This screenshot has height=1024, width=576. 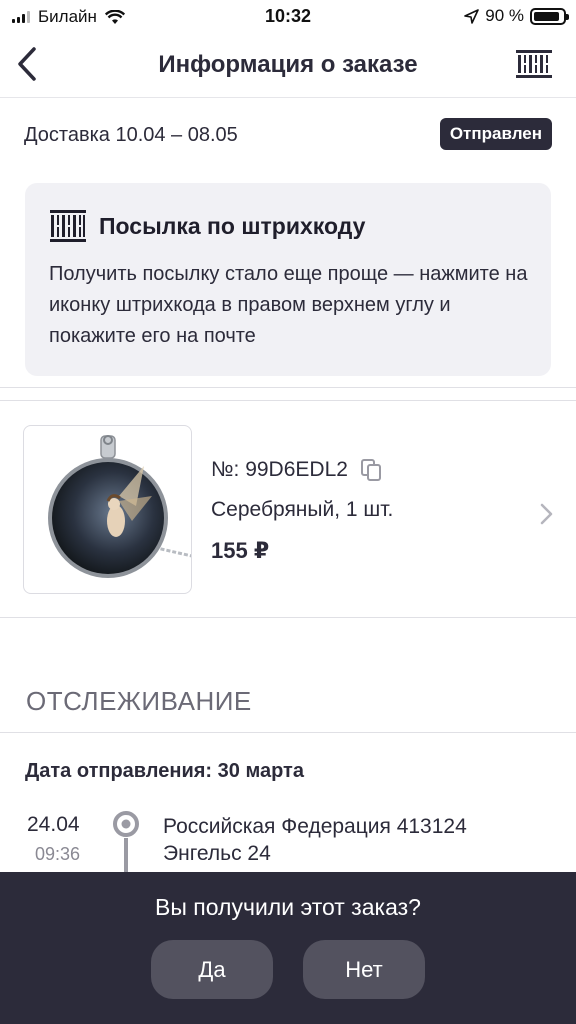 I want to click on section-divider, so click(x=288, y=394).